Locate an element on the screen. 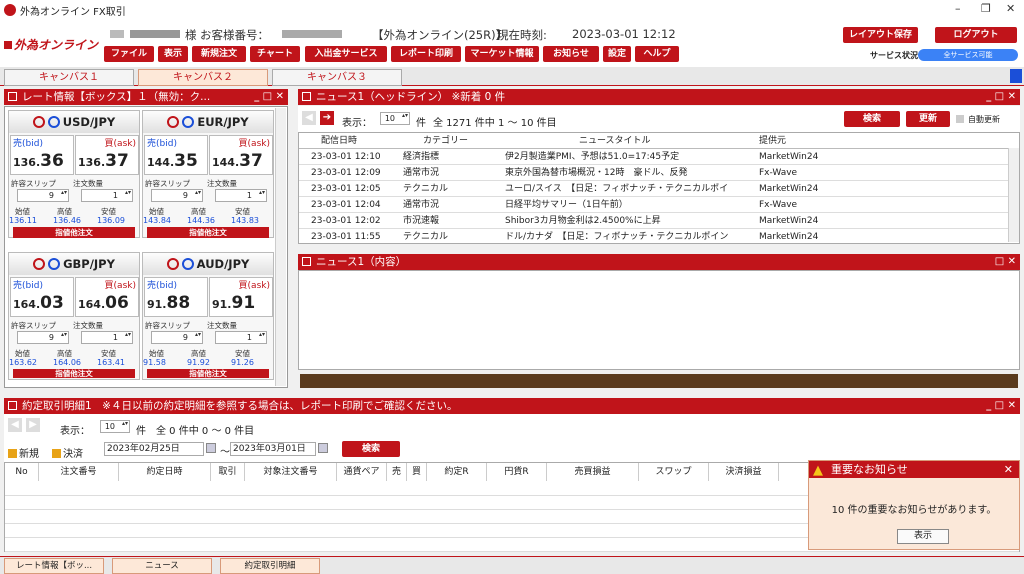 This screenshot has height=574, width=1024. next-page-icon: ➔ is located at coordinates (327, 118).